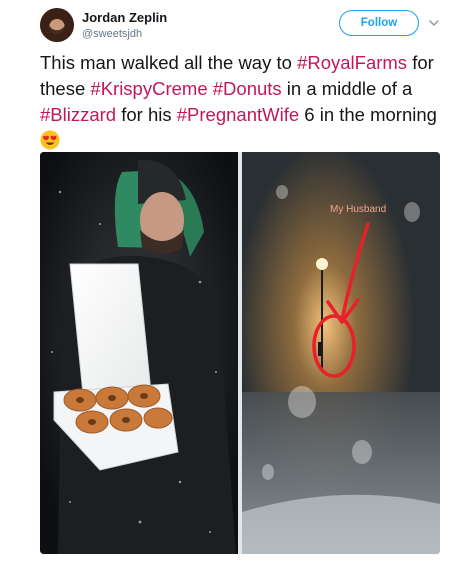  Describe the element at coordinates (247, 88) in the screenshot. I see `hashtag-link: #Donuts` at that location.